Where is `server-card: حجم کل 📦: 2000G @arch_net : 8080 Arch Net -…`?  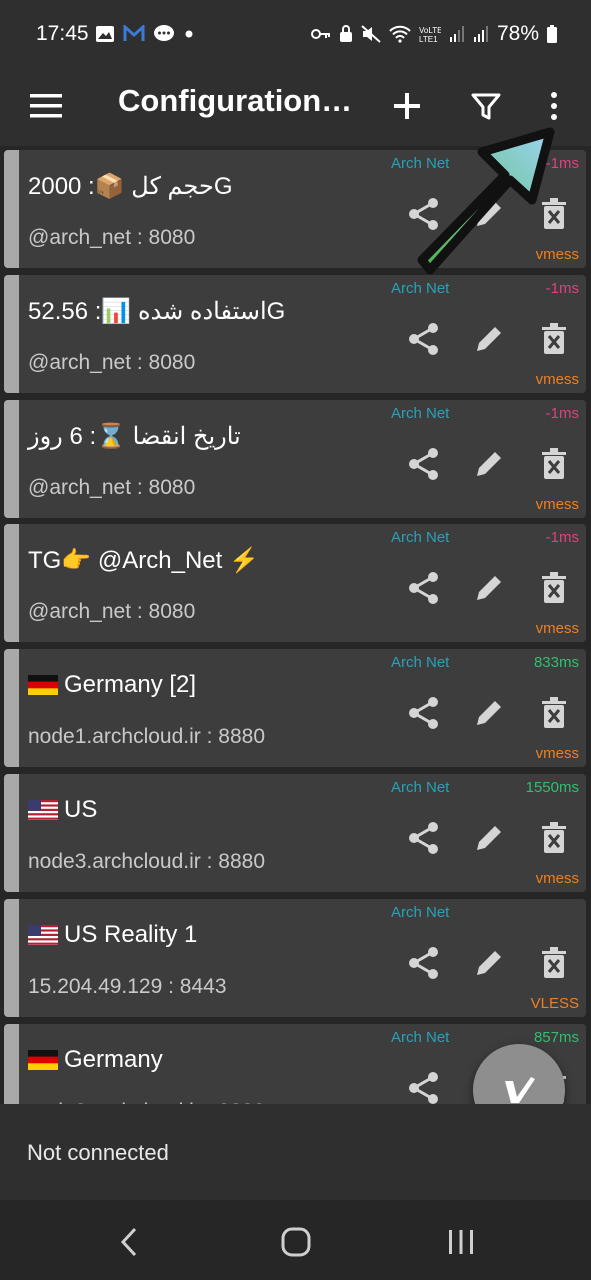 server-card: حجم کل 📦: 2000G @arch_net : 8080 Arch Net -… is located at coordinates (295, 209).